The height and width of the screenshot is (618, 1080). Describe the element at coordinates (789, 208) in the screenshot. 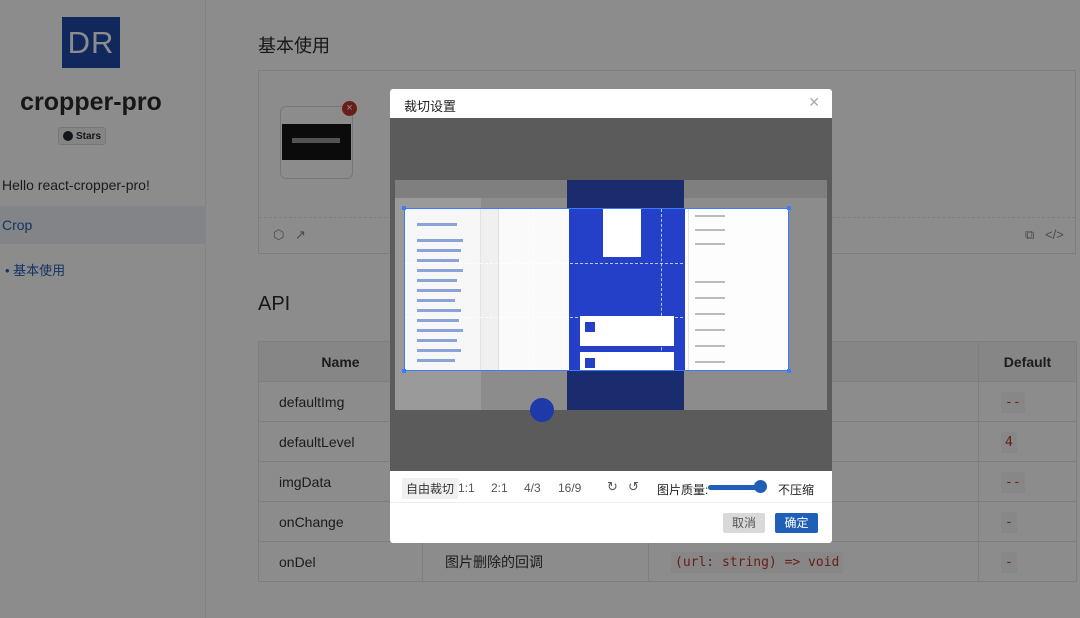

I see `crop-handle-top-right` at that location.